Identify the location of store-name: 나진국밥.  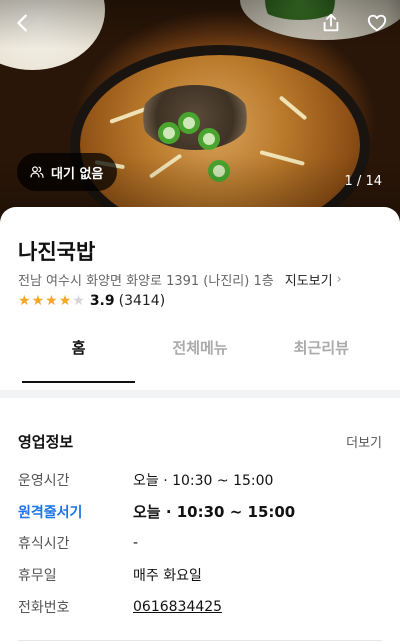
(57, 252).